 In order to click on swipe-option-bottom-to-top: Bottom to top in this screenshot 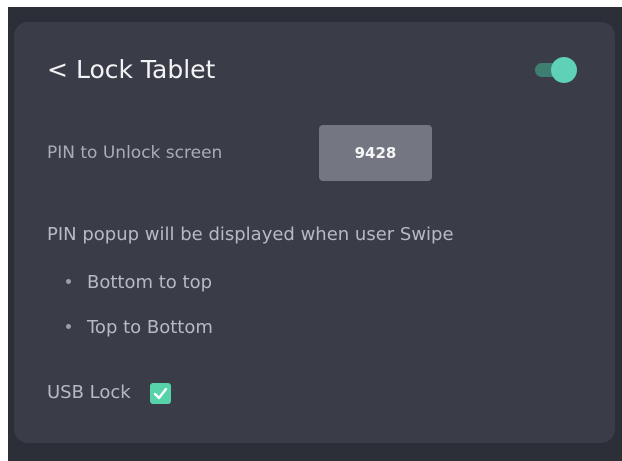, I will do `click(139, 283)`.